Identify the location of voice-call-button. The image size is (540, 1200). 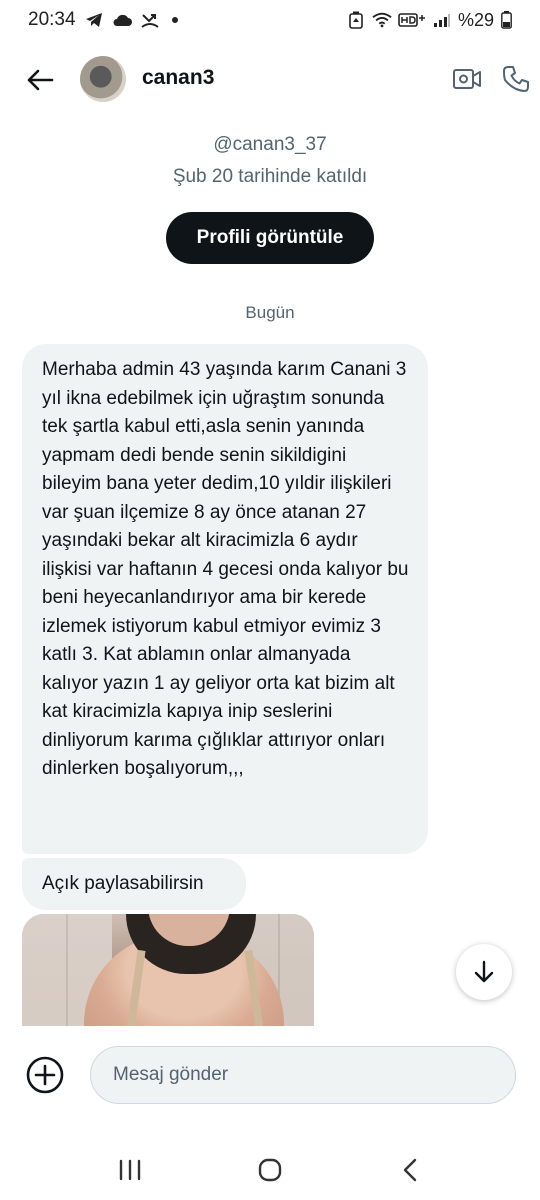
(516, 79).